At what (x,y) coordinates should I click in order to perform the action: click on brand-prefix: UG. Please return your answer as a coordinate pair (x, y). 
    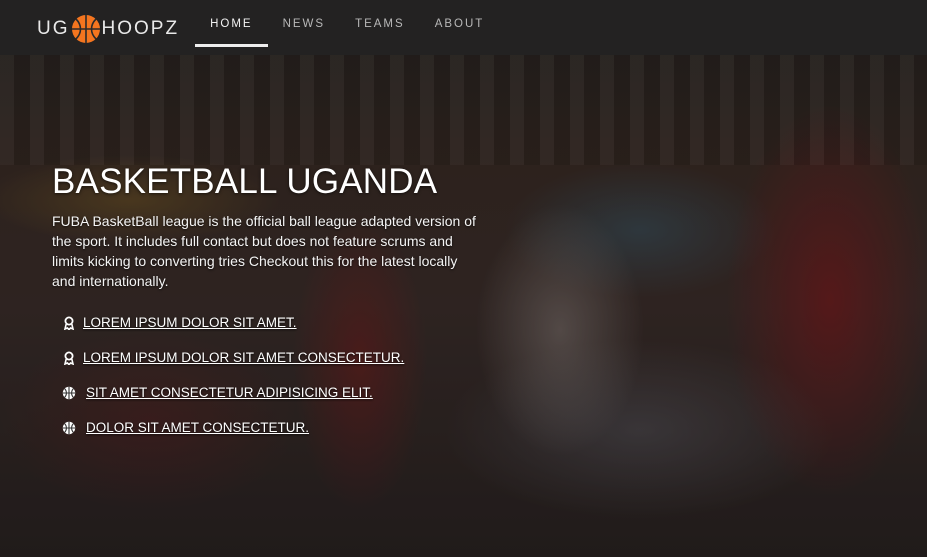
    Looking at the image, I should click on (53, 28).